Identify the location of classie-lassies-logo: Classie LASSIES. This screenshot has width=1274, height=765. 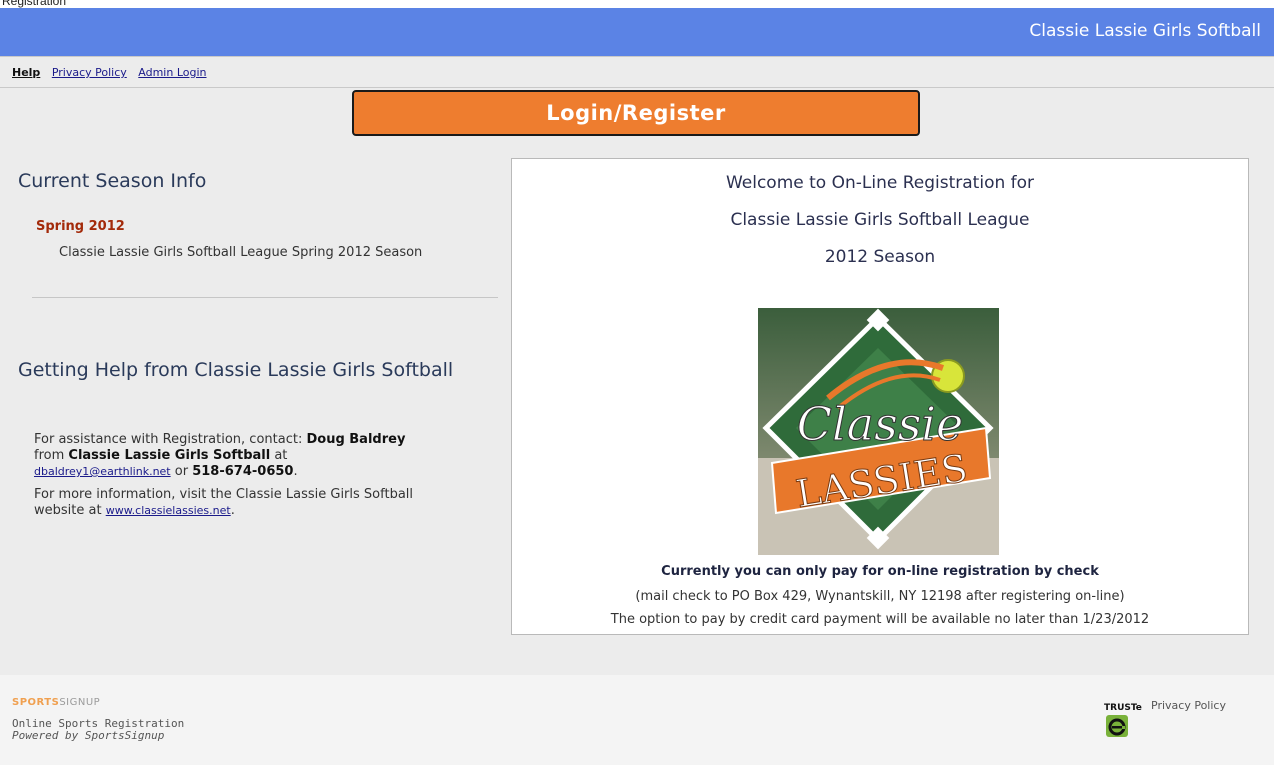
(878, 431).